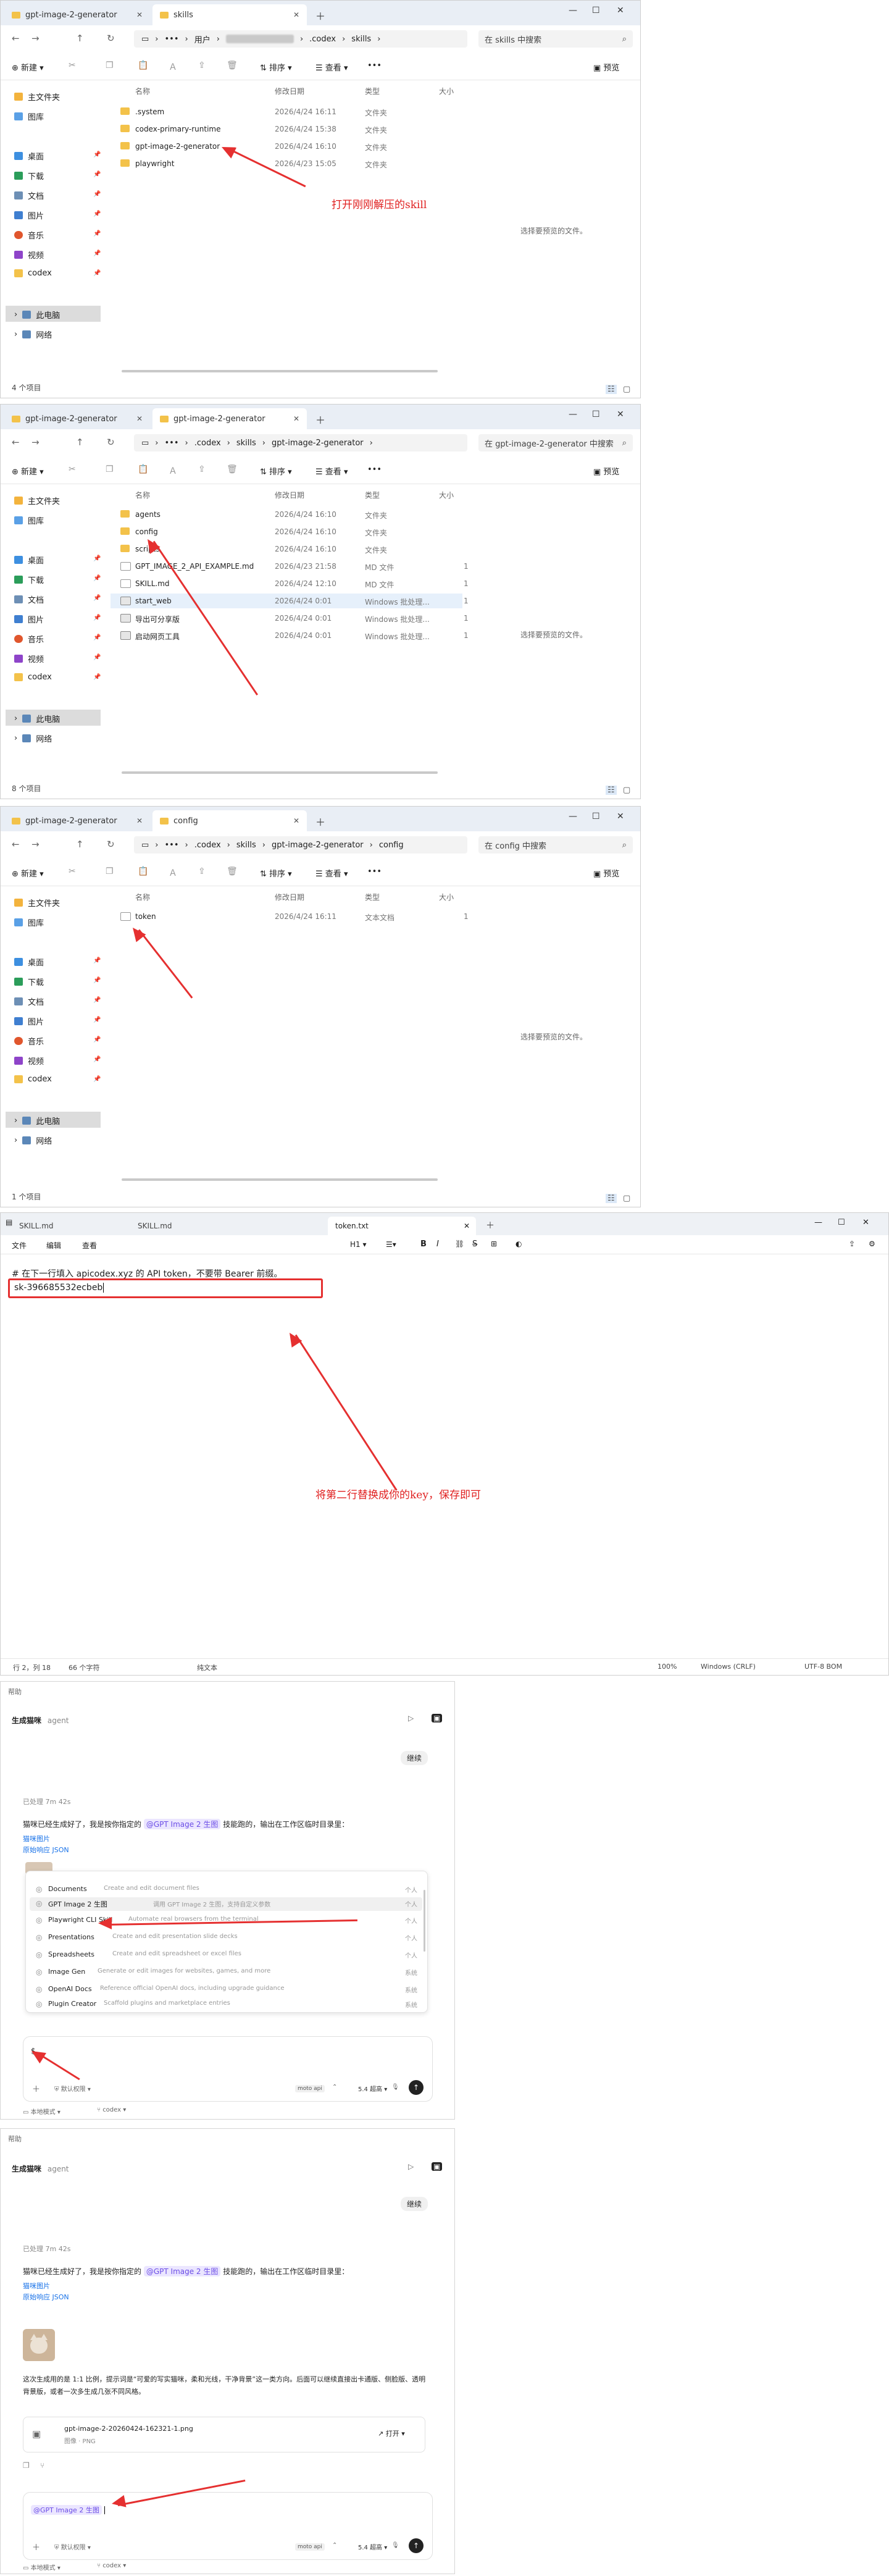  What do you see at coordinates (36, 1839) in the screenshot?
I see `link-cat-image: 猫咪图片` at bounding box center [36, 1839].